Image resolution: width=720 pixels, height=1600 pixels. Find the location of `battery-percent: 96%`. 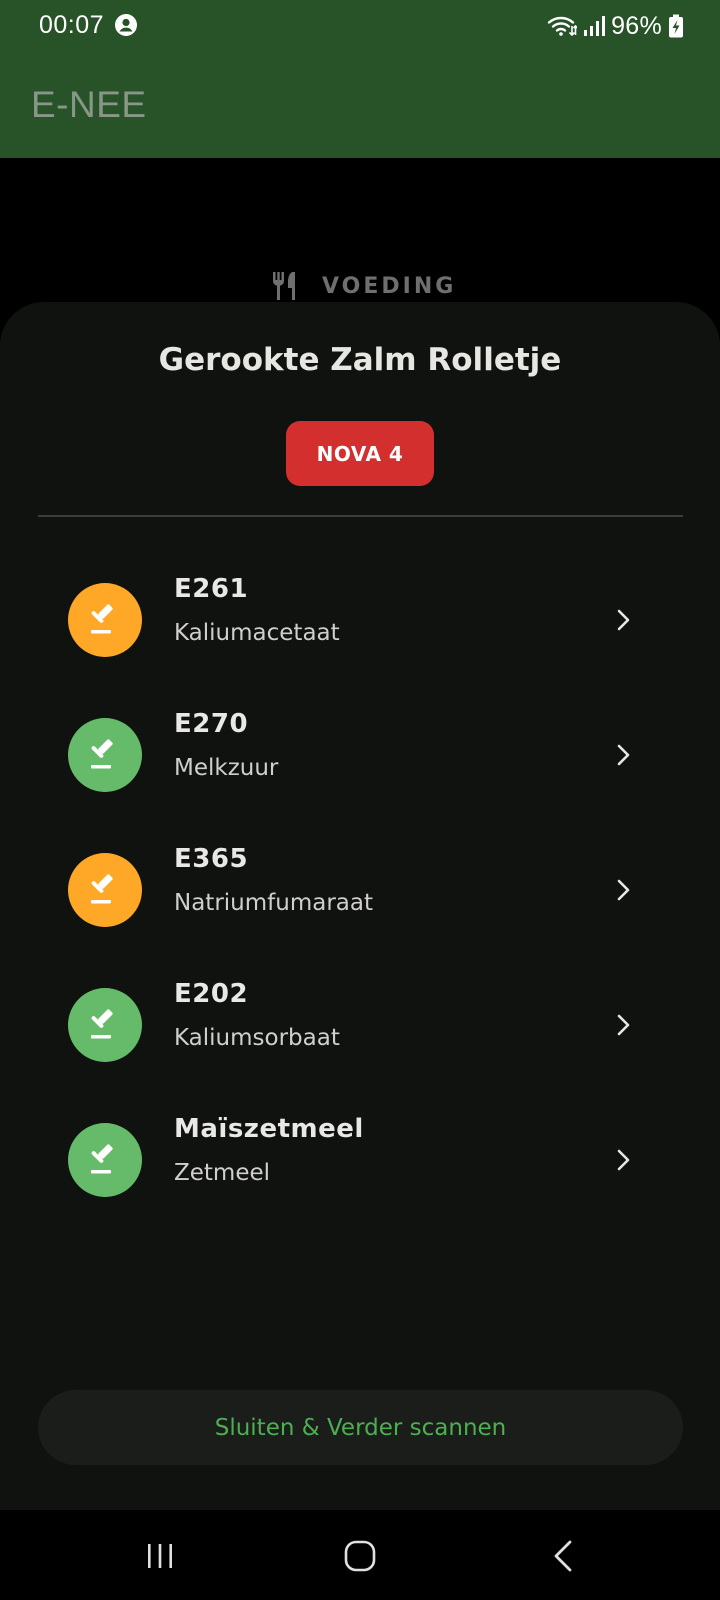

battery-percent: 96% is located at coordinates (636, 25).